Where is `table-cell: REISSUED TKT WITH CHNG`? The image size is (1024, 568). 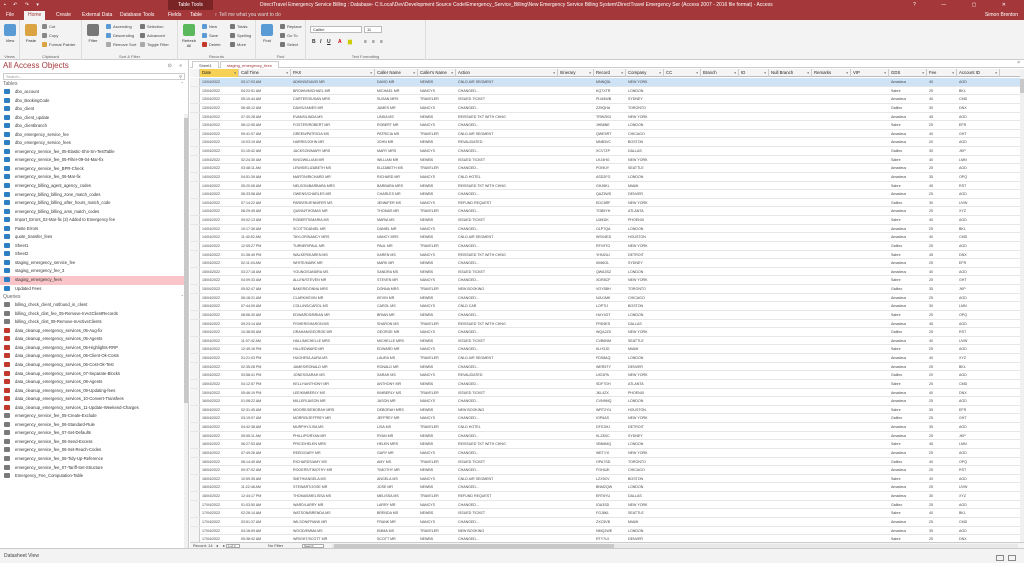
table-cell: REISSUED TKT WITH CHNG is located at coordinates (507, 186).